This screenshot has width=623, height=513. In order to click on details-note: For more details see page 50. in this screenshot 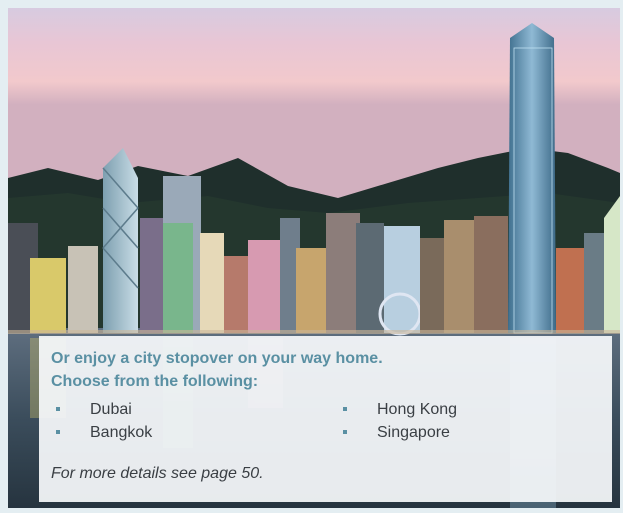, I will do `click(157, 473)`.